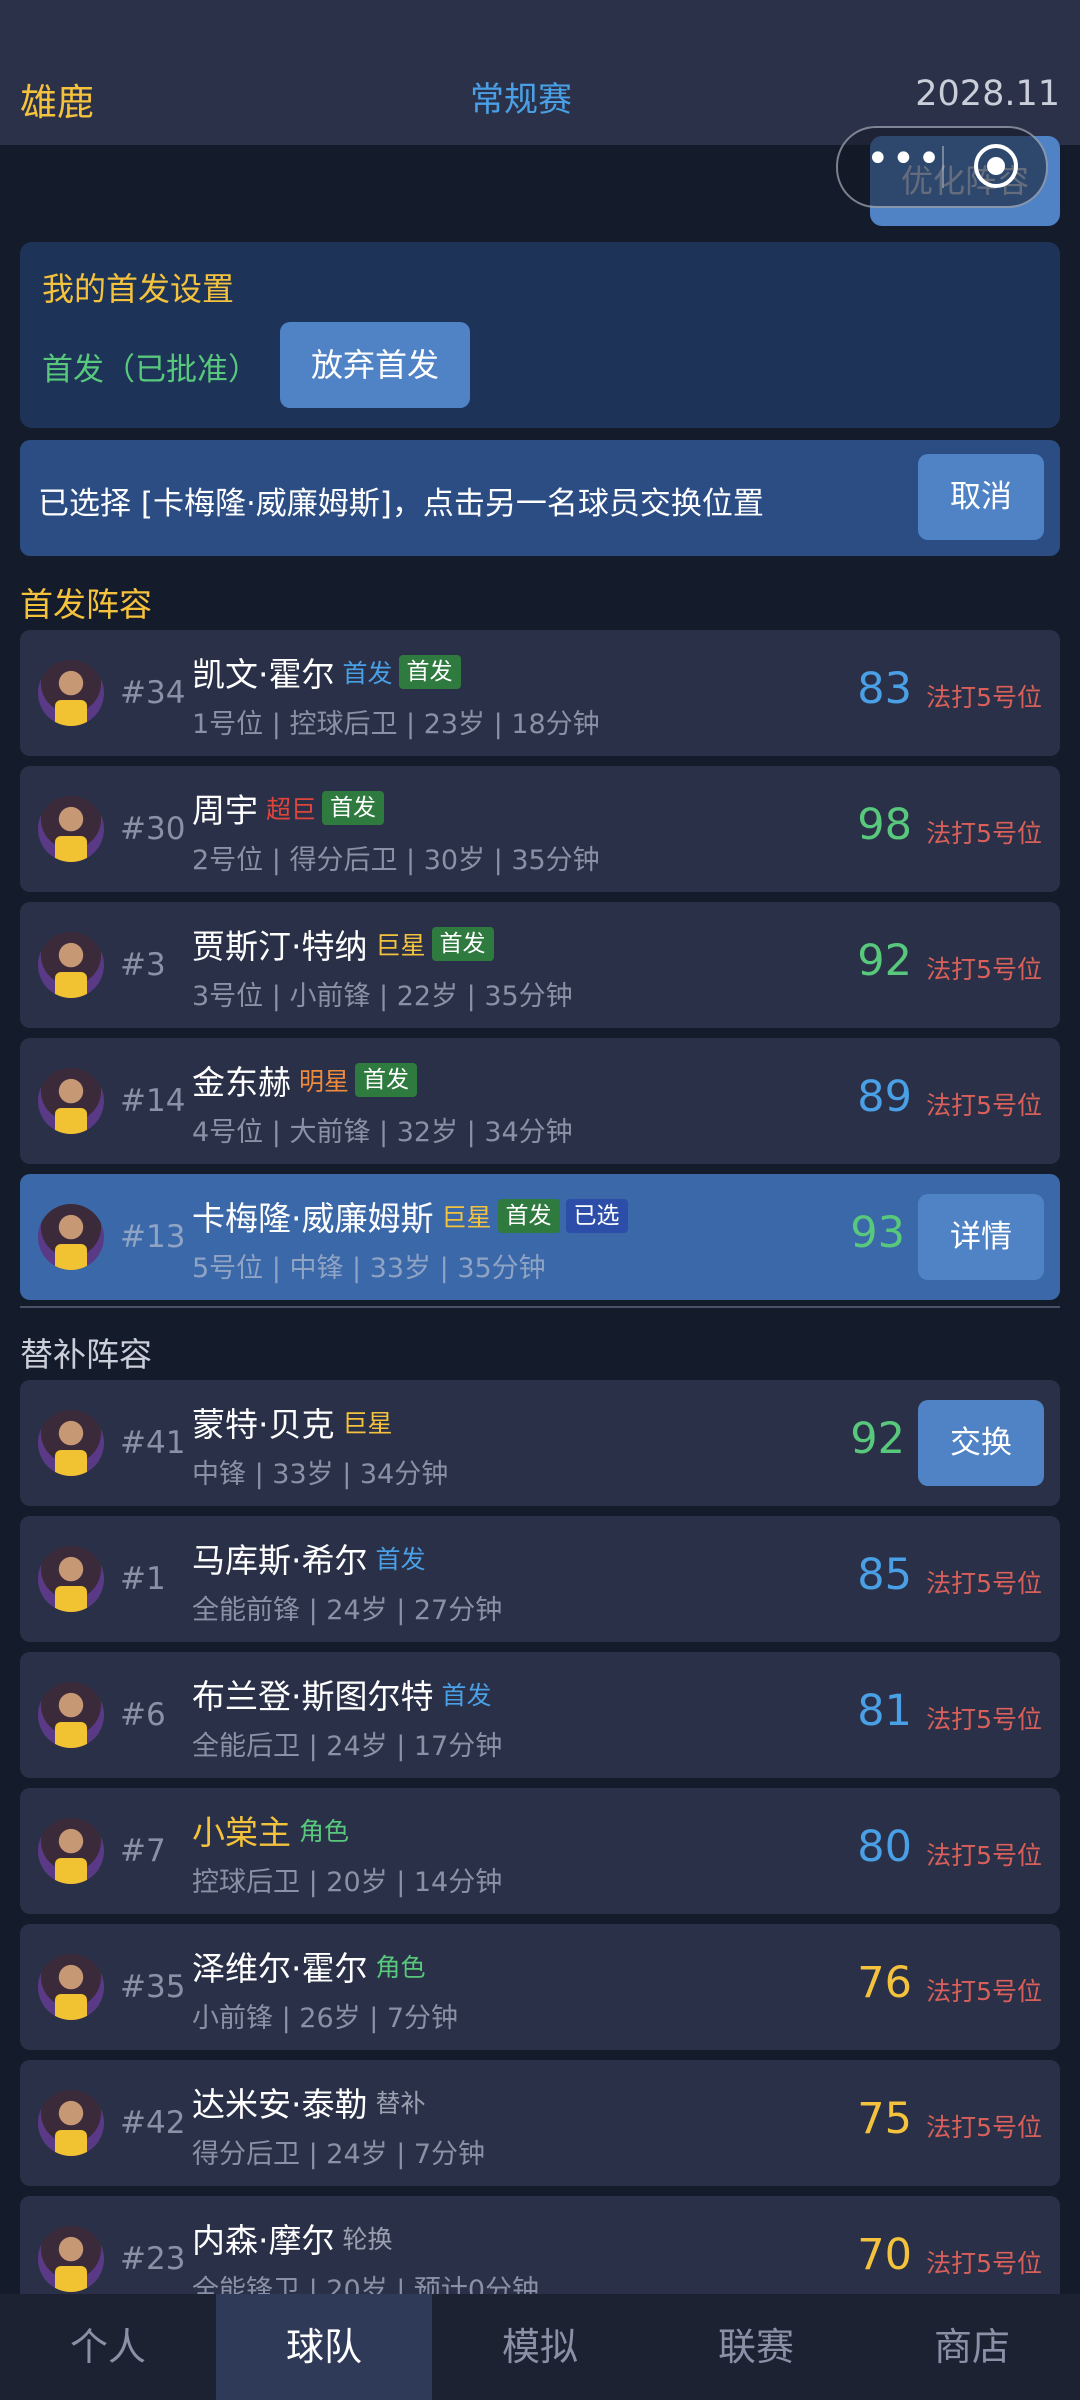 Image resolution: width=1080 pixels, height=2400 pixels. Describe the element at coordinates (540, 1307) in the screenshot. I see `section-divider` at that location.